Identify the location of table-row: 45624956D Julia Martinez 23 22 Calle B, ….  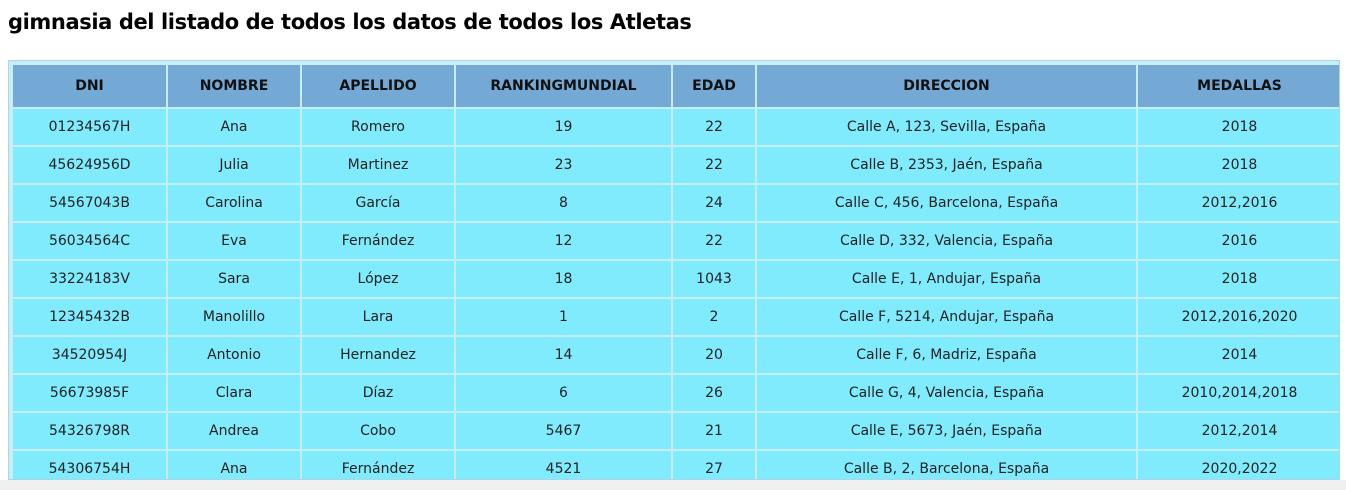
(676, 165).